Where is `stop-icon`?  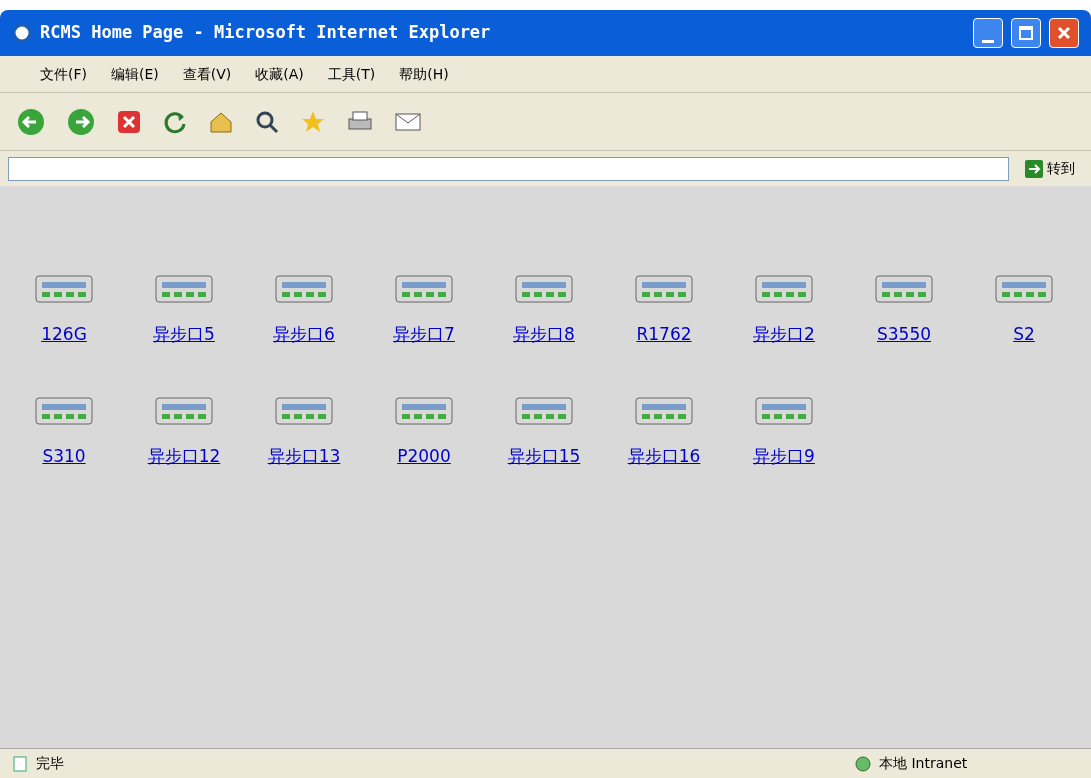
stop-icon is located at coordinates (129, 121).